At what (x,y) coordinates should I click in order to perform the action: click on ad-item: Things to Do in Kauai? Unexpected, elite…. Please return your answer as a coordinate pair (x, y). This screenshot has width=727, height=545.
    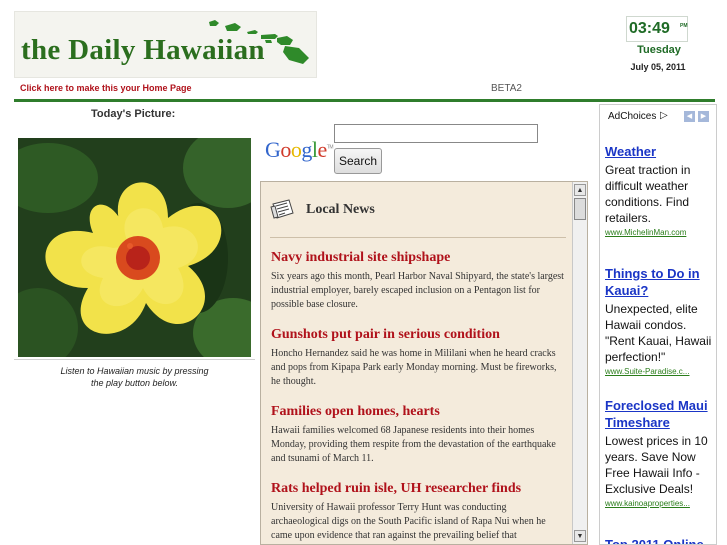
    Looking at the image, I should click on (660, 320).